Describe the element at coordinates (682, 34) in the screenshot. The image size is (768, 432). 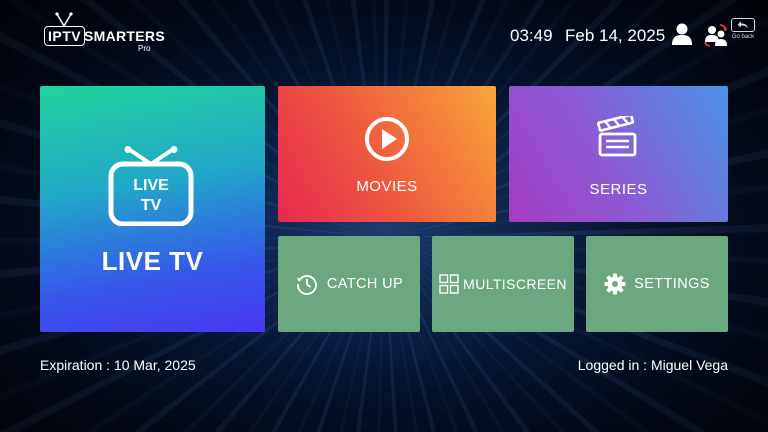
I see `user-icon` at that location.